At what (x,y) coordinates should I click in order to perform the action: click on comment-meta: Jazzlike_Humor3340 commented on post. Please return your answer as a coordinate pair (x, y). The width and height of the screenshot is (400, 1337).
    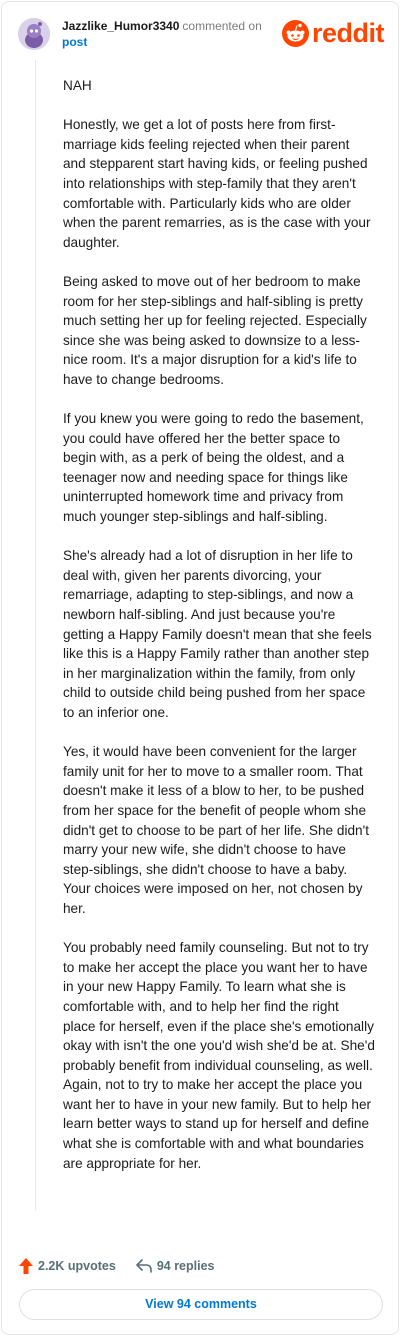
    Looking at the image, I should click on (162, 34).